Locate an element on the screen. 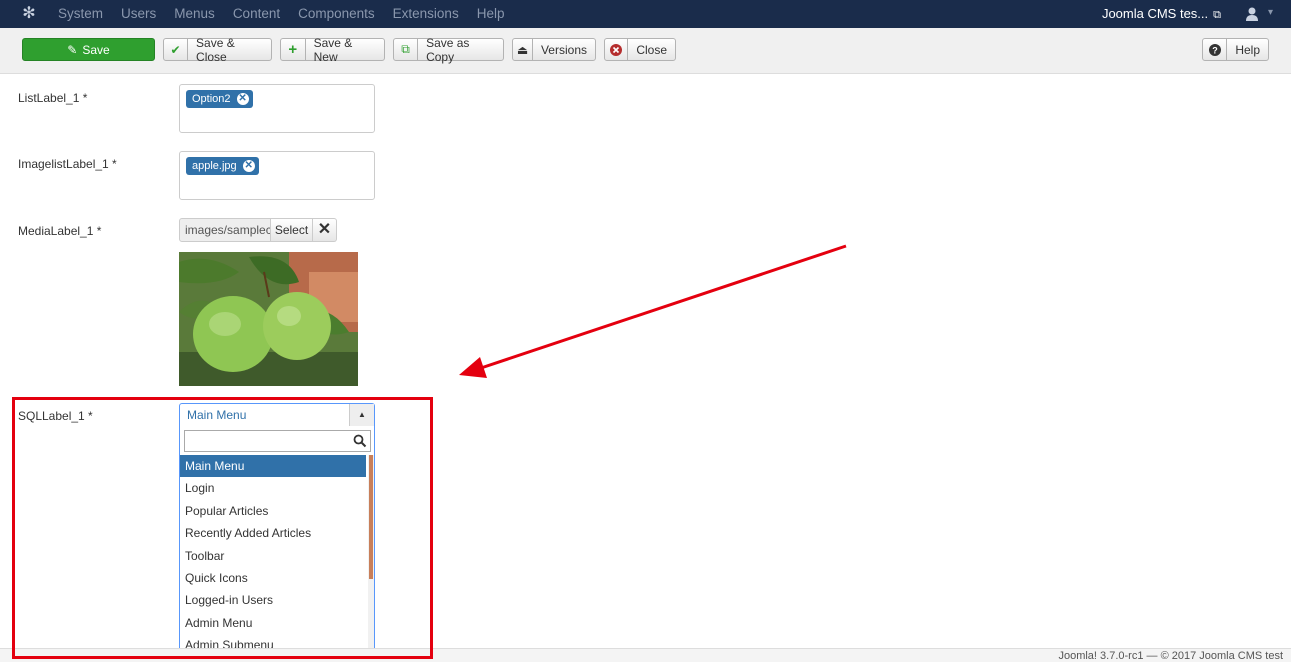 The width and height of the screenshot is (1291, 662). plus-icon: + is located at coordinates (293, 49).